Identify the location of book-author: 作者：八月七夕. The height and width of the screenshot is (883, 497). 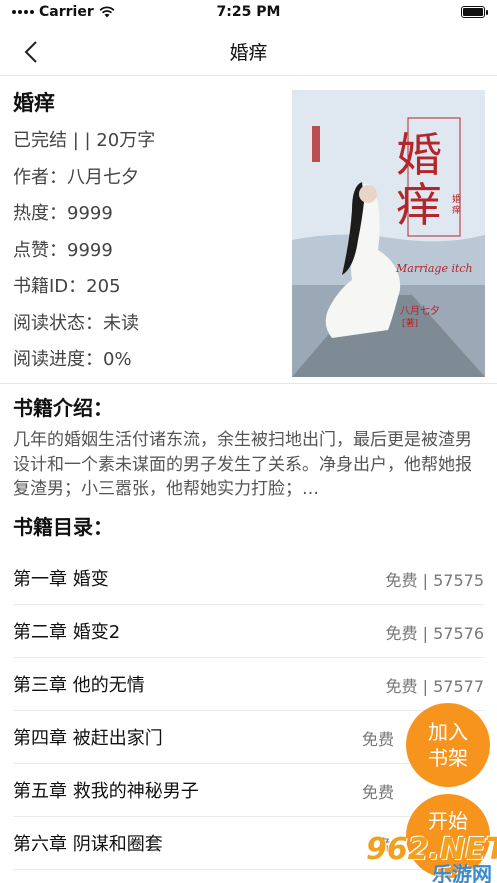
(76, 177).